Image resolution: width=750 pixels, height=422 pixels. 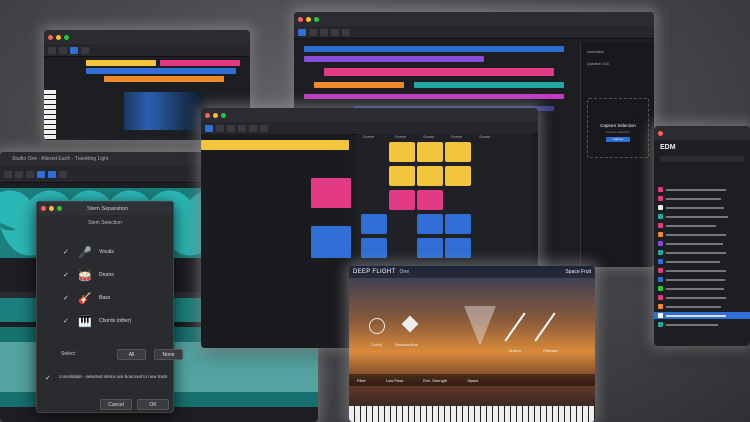 What do you see at coordinates (49, 378) in the screenshot?
I see `consolidate-checkbox: ✓` at bounding box center [49, 378].